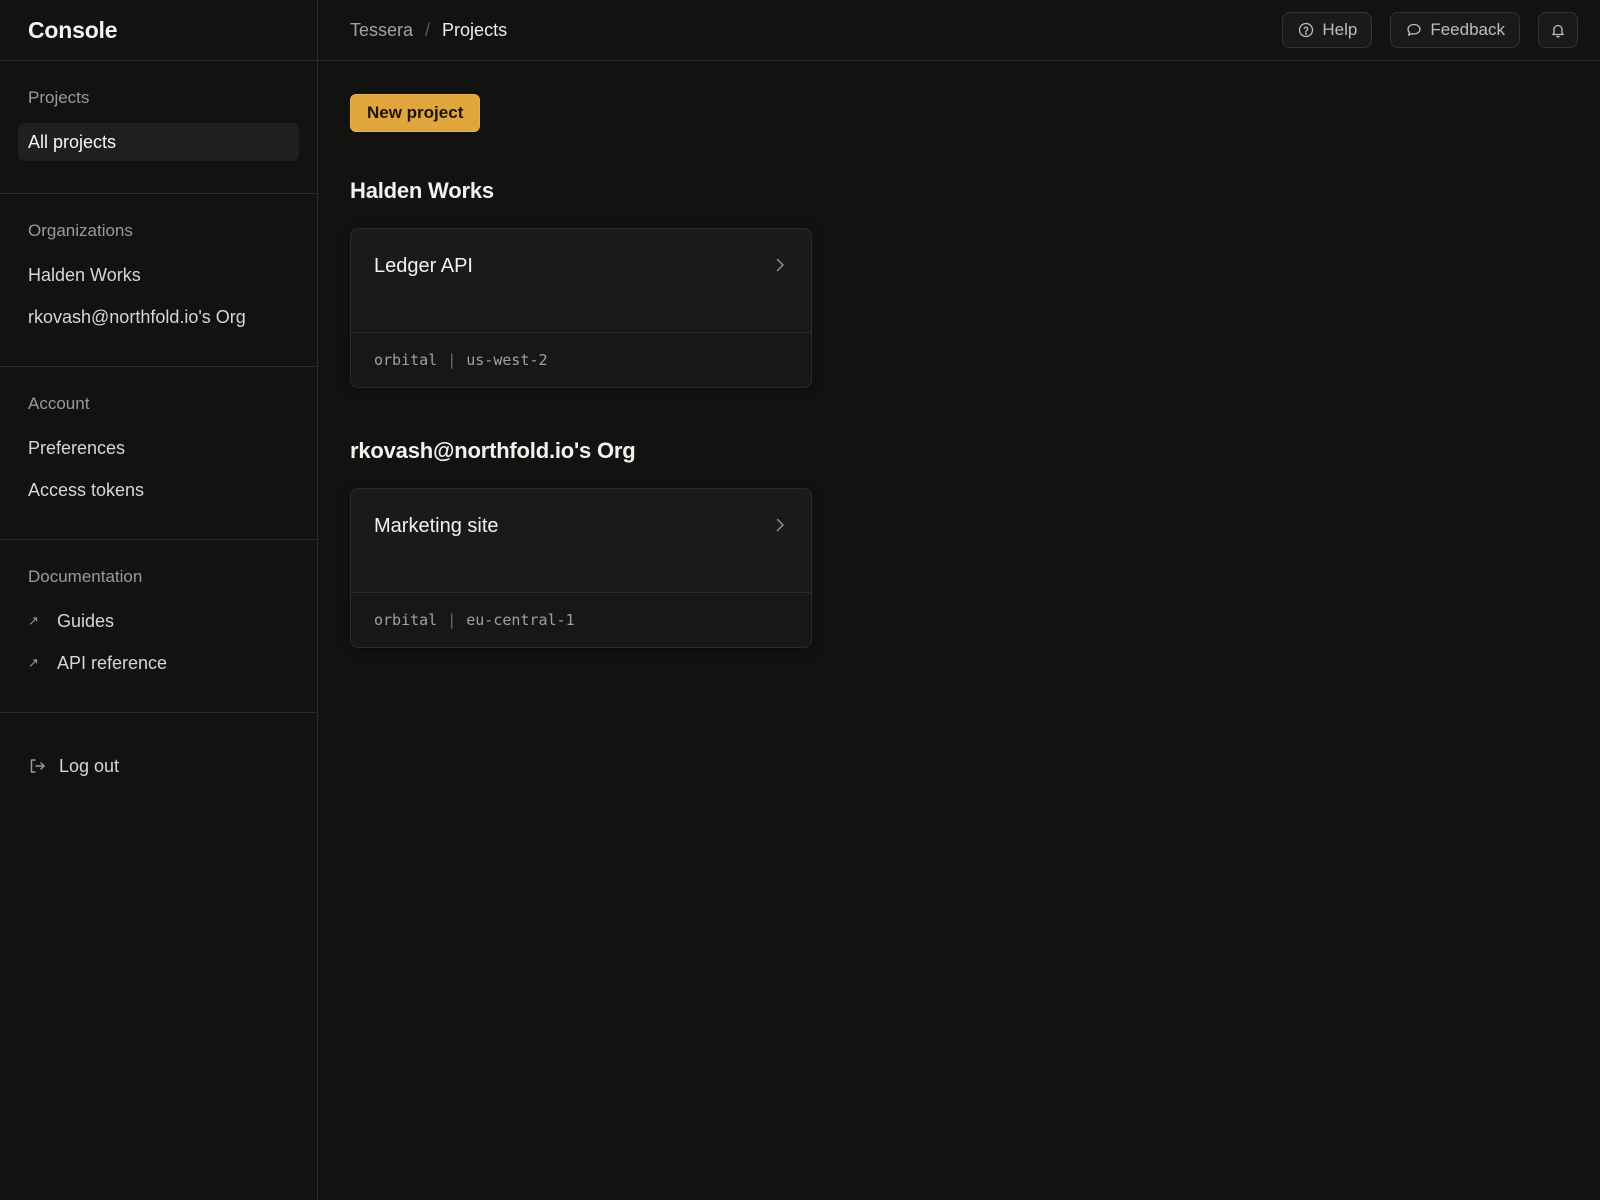  I want to click on sidebar-item-guides: ↗ Guides, so click(158, 621).